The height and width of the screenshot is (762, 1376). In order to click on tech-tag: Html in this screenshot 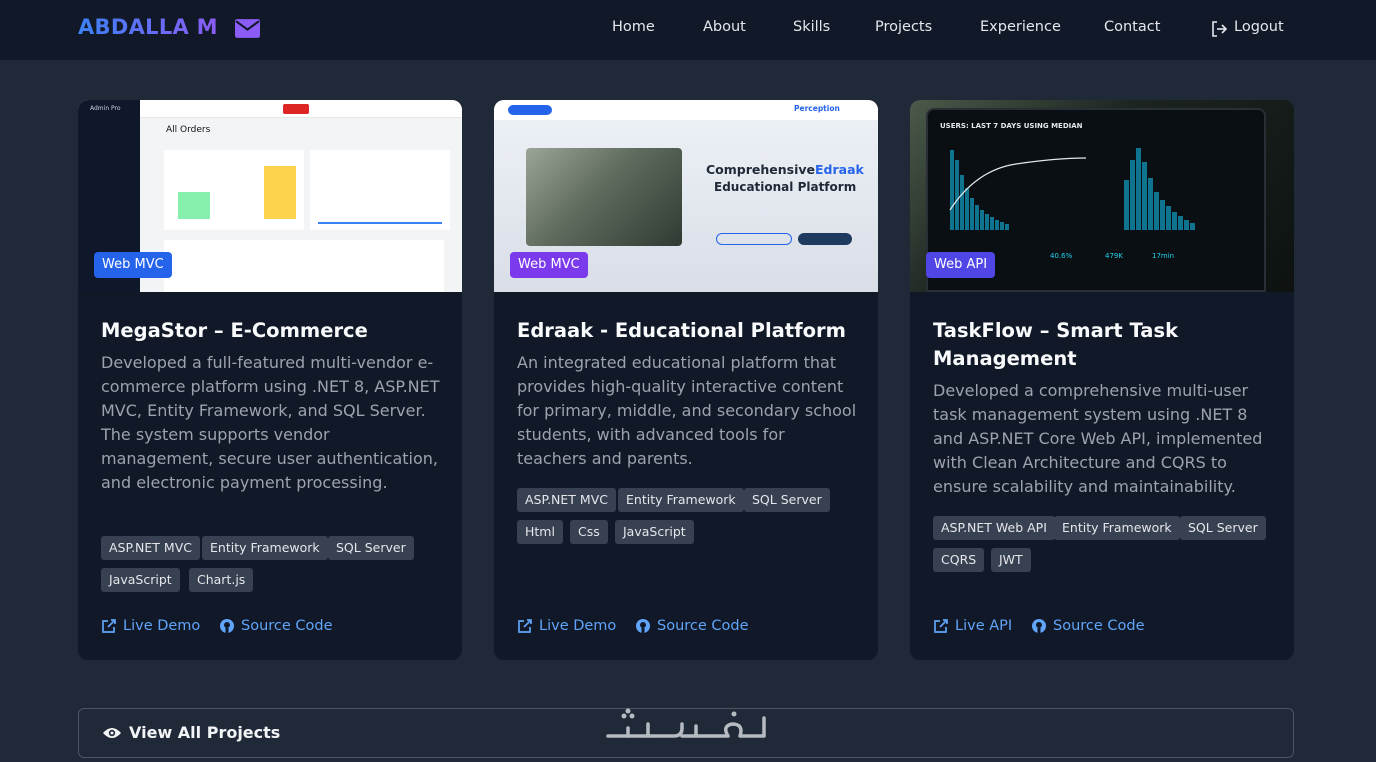, I will do `click(540, 532)`.